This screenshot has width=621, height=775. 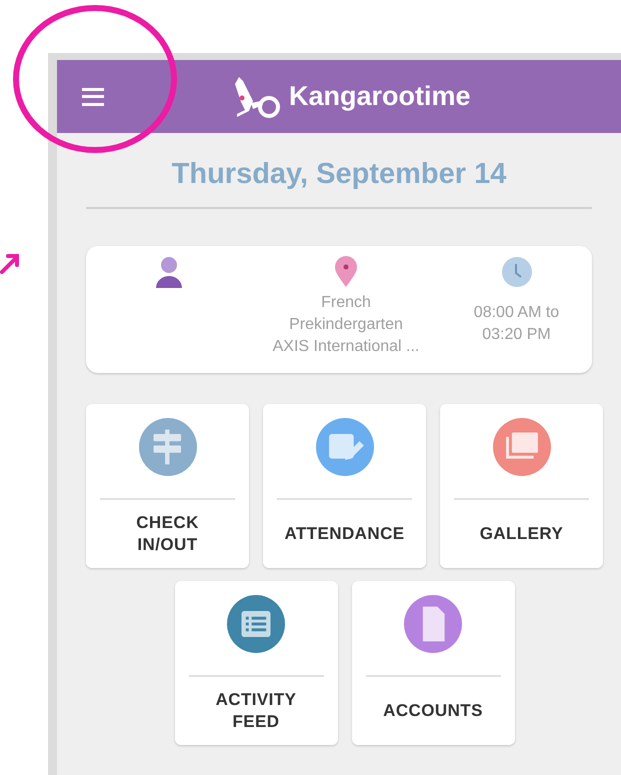 I want to click on time-text: 03:20 PM, so click(x=516, y=334).